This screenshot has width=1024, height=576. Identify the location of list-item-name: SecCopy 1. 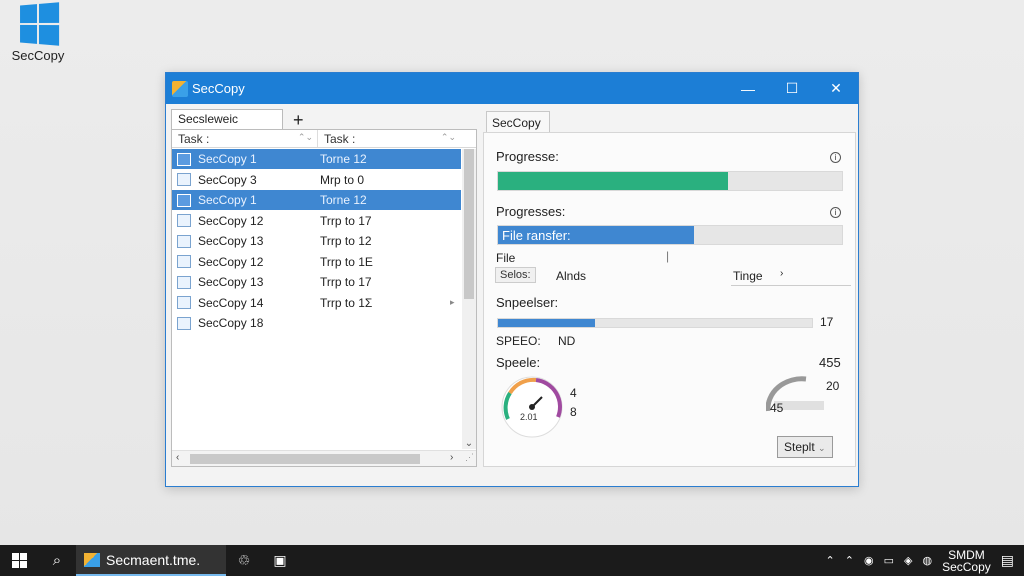
(227, 159).